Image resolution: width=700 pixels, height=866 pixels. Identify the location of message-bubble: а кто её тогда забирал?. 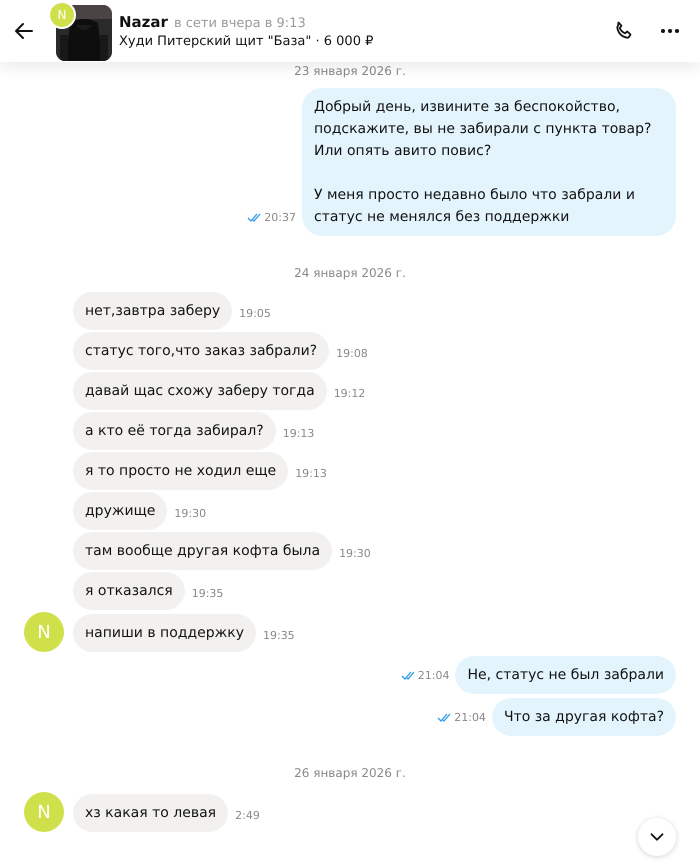
(174, 431).